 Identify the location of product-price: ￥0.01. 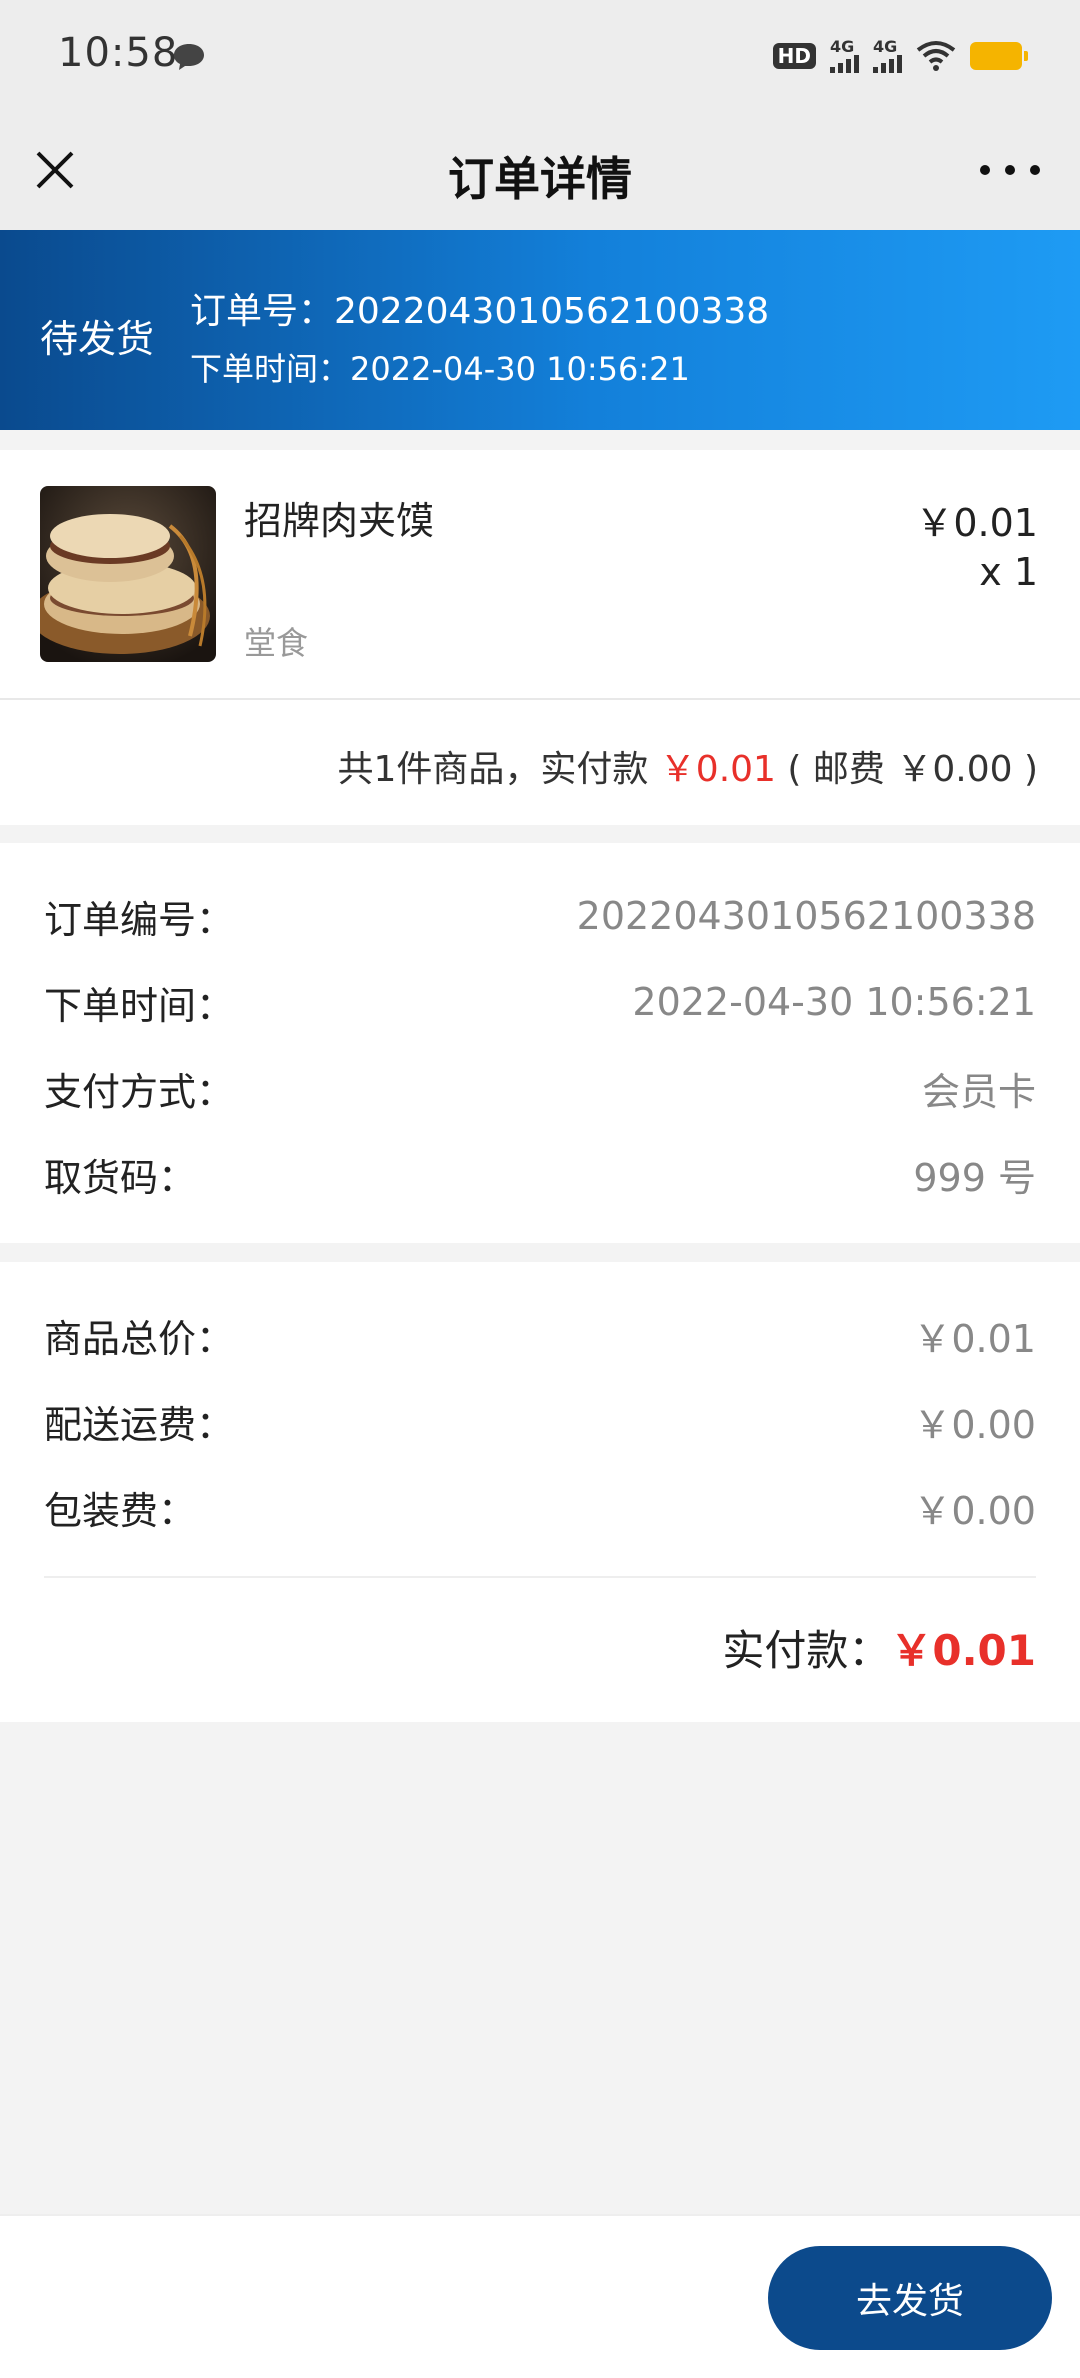
(976, 523).